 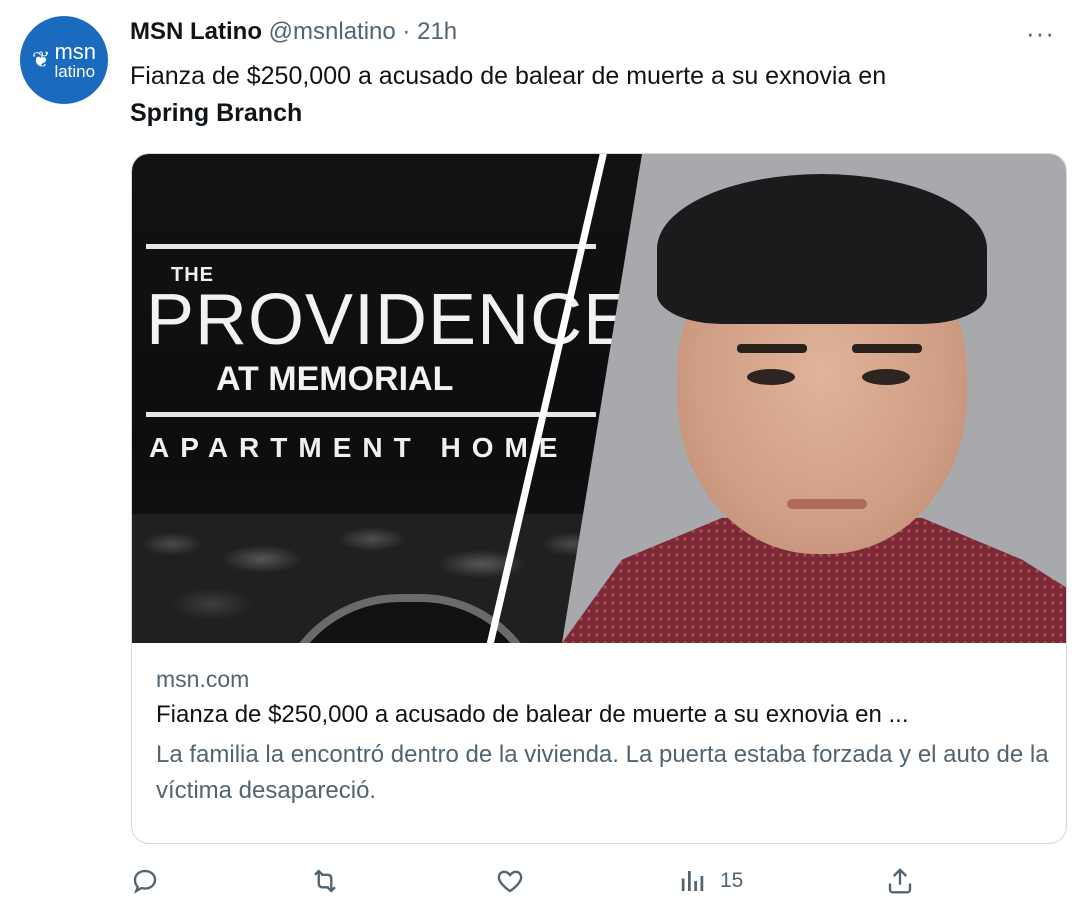 What do you see at coordinates (75, 71) in the screenshot?
I see `avatar-line2: latino` at bounding box center [75, 71].